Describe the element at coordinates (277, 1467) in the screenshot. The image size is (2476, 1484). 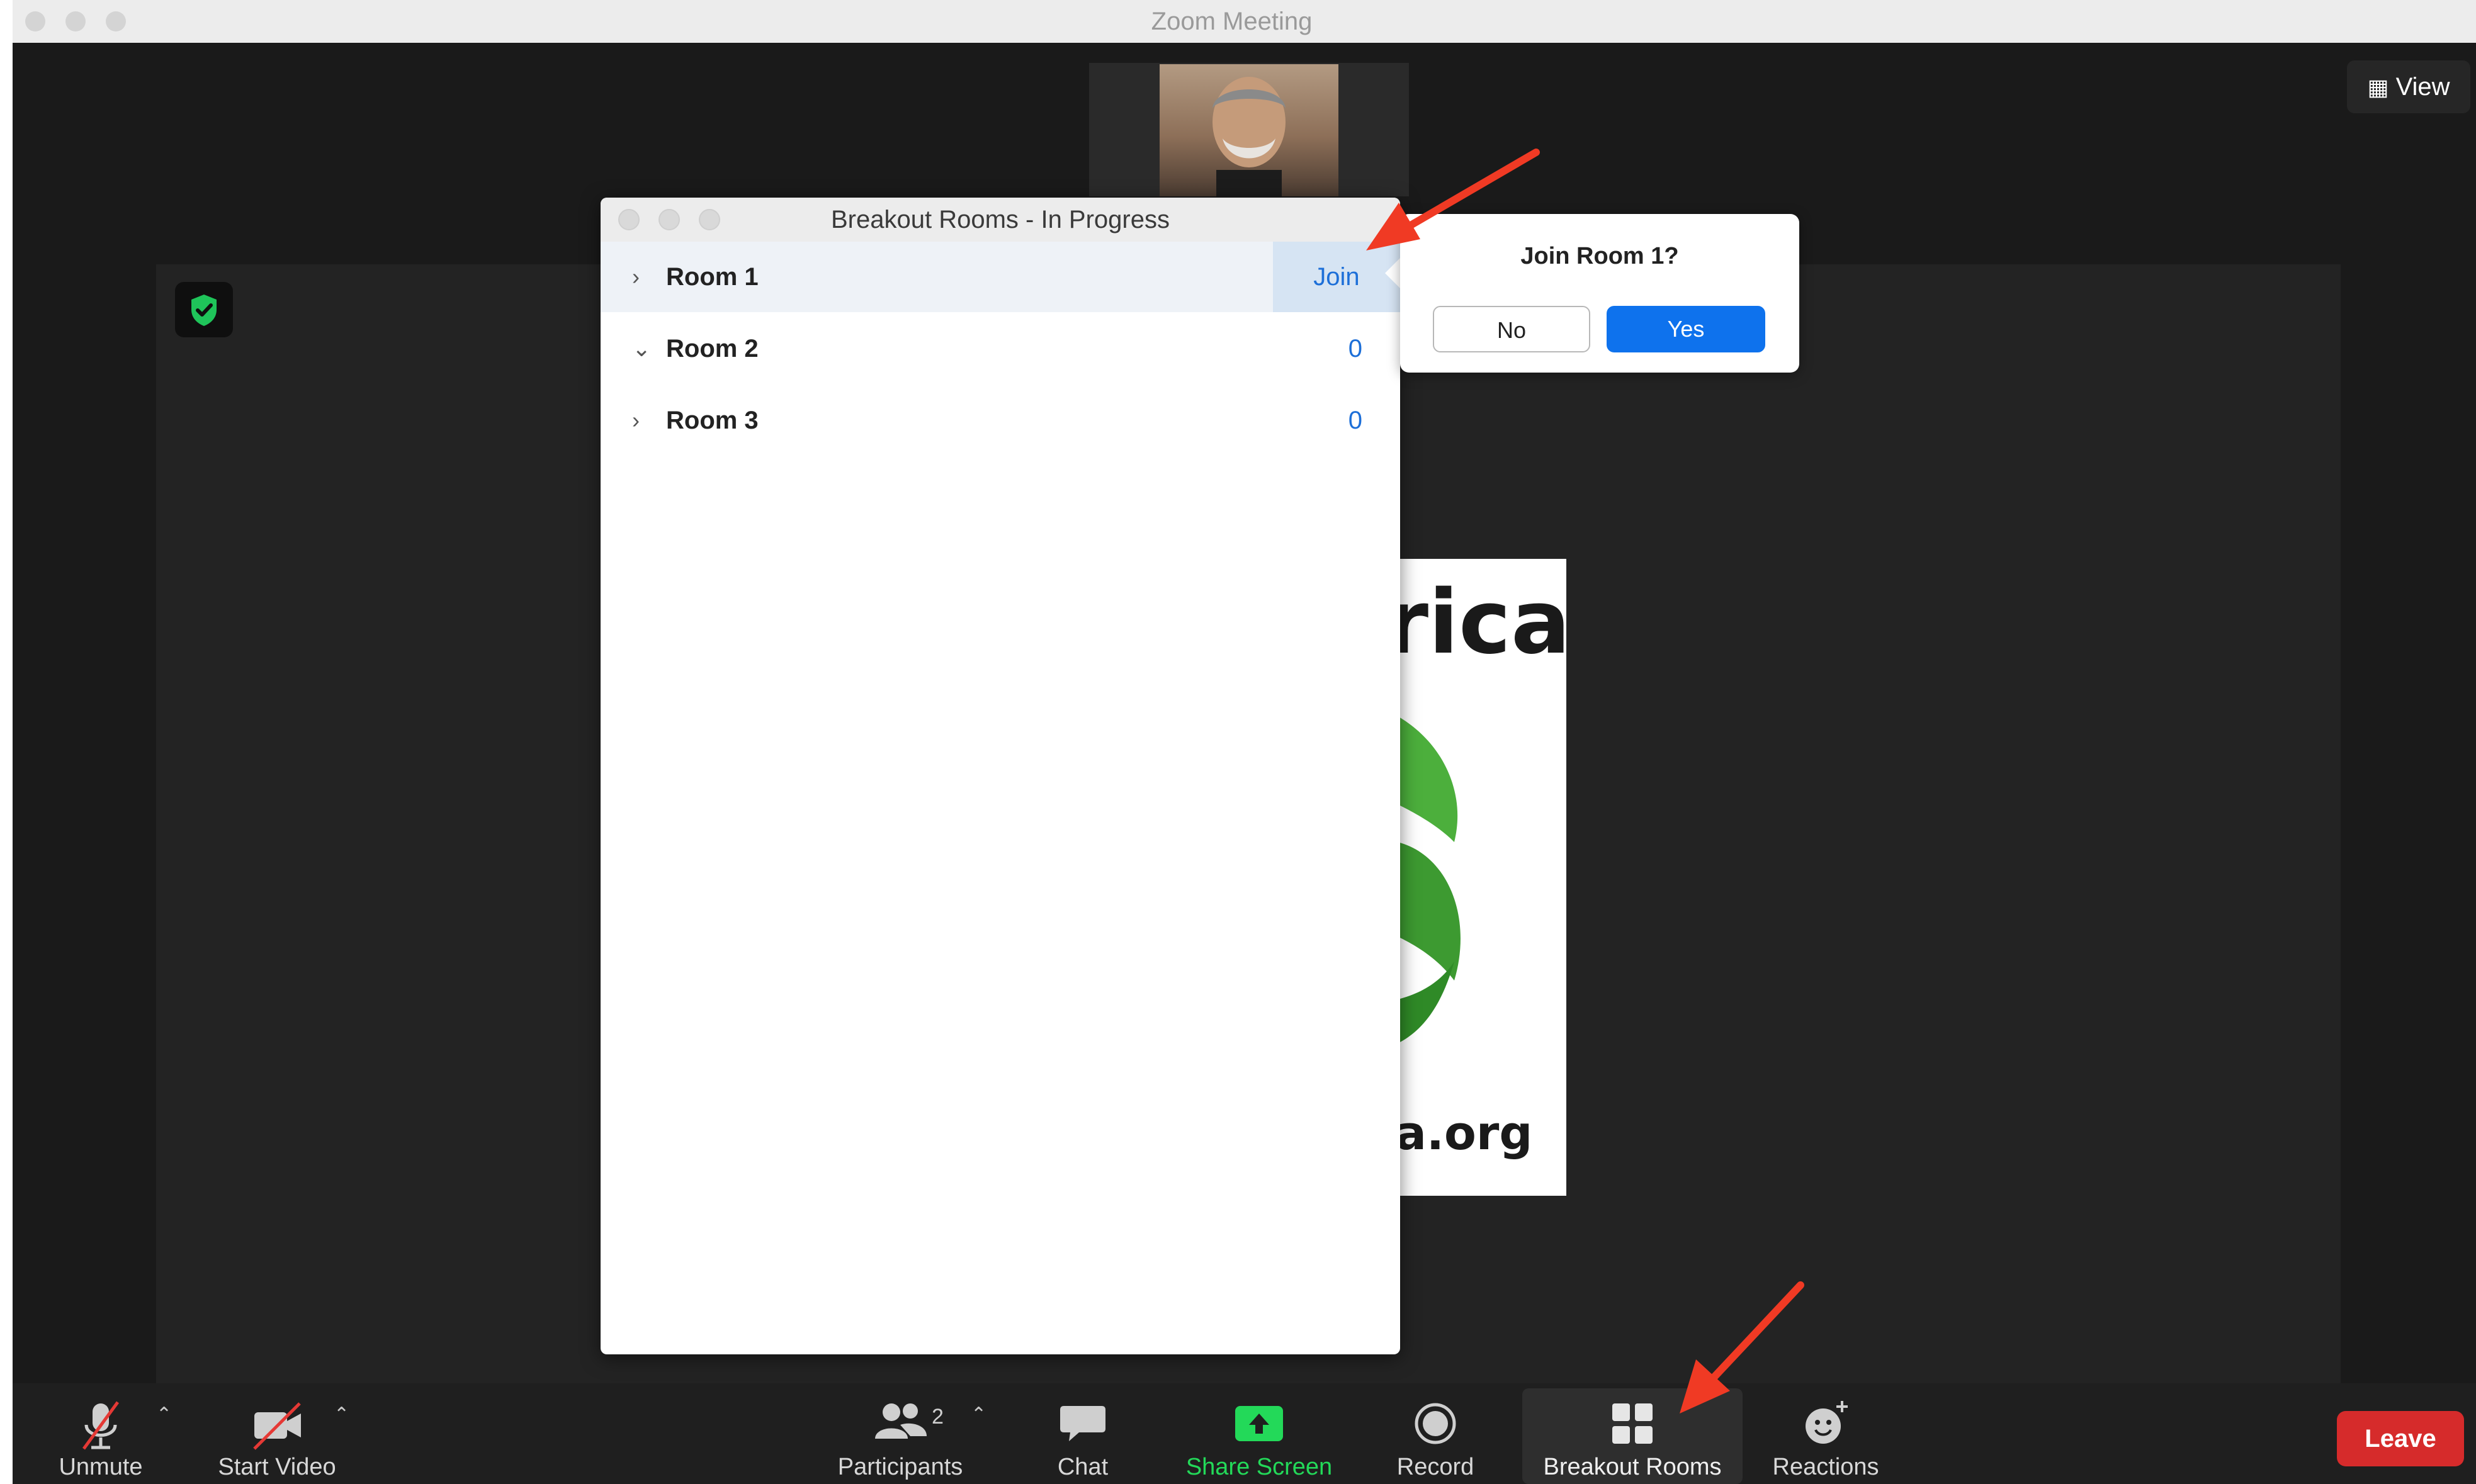
I see `start-video-label: Start Video` at that location.